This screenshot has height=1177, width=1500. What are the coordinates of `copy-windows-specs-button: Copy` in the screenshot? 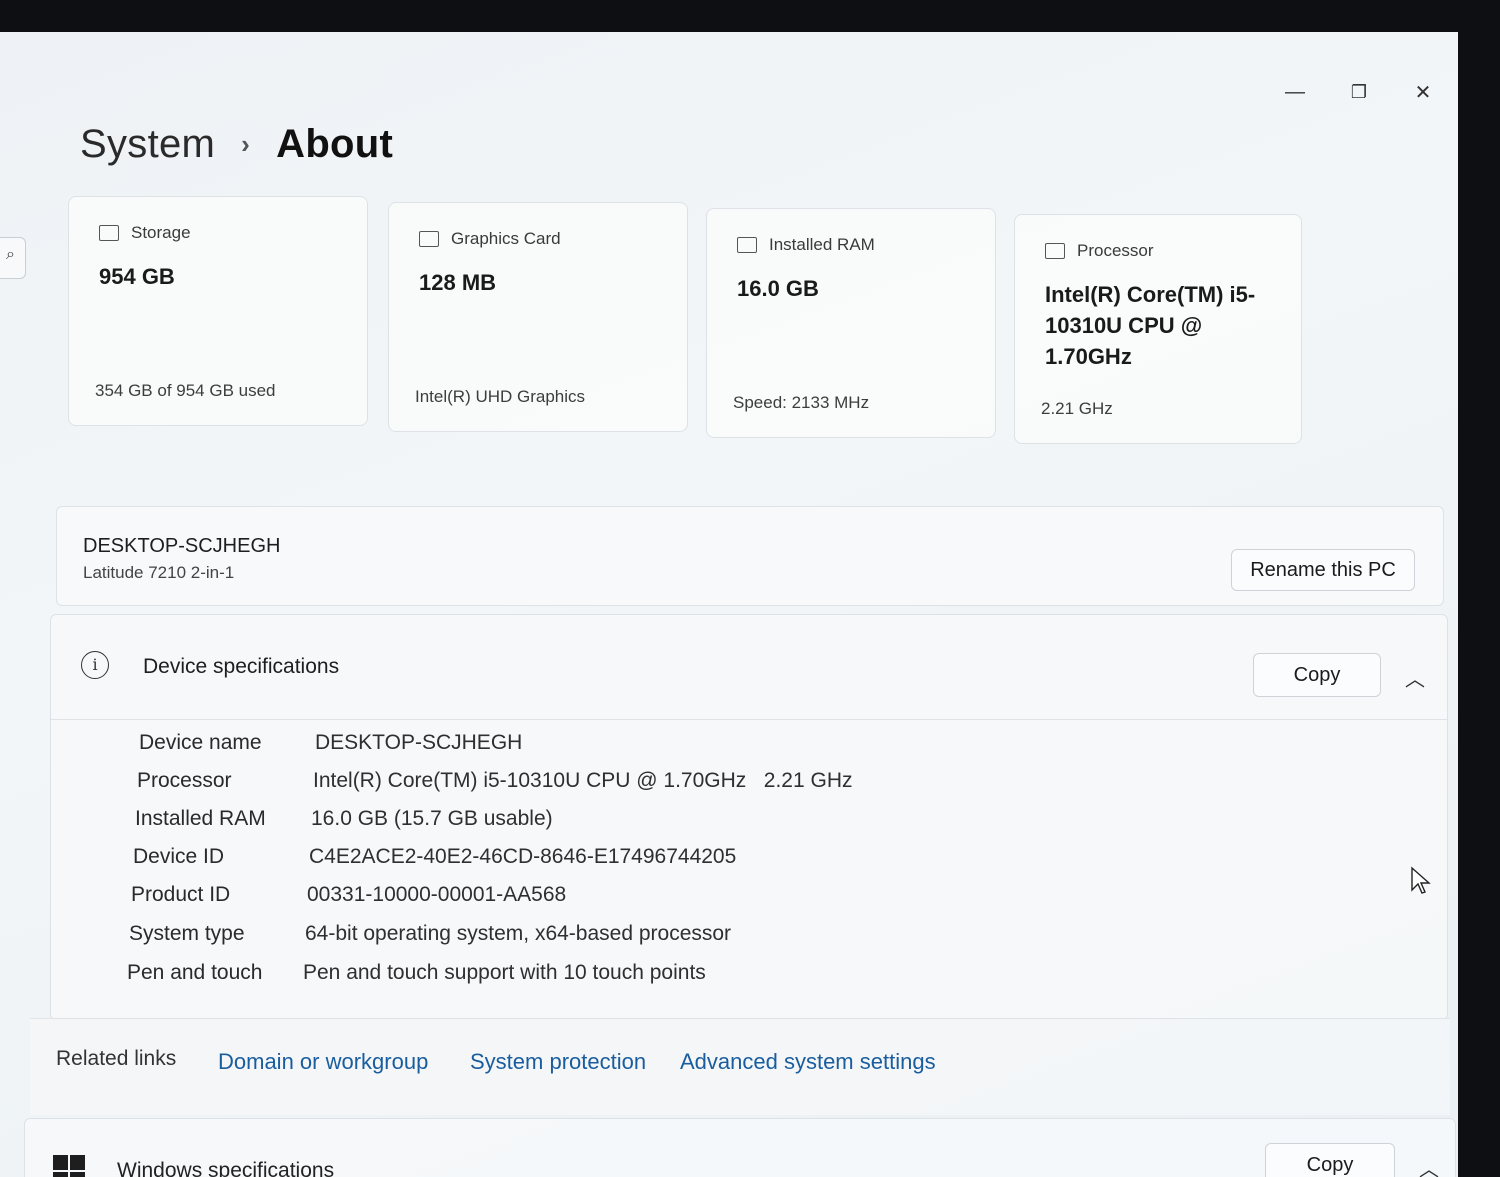 It's located at (1330, 1160).